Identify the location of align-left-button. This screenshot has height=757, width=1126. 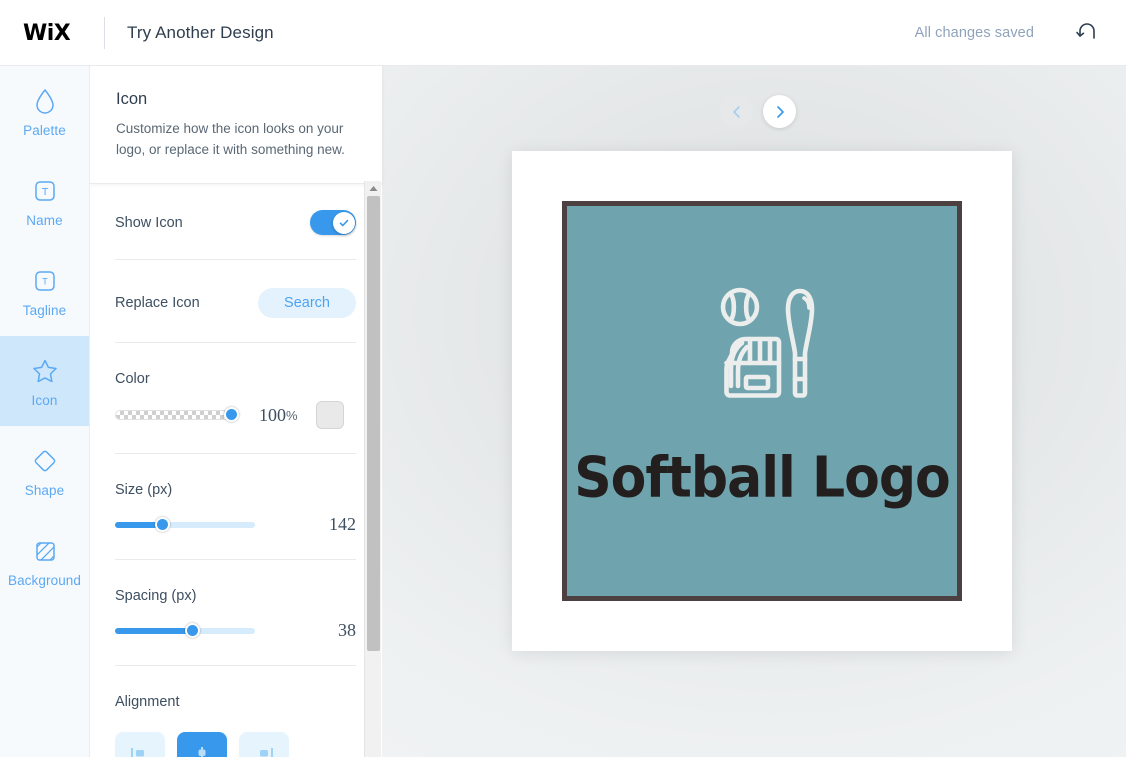
(140, 744).